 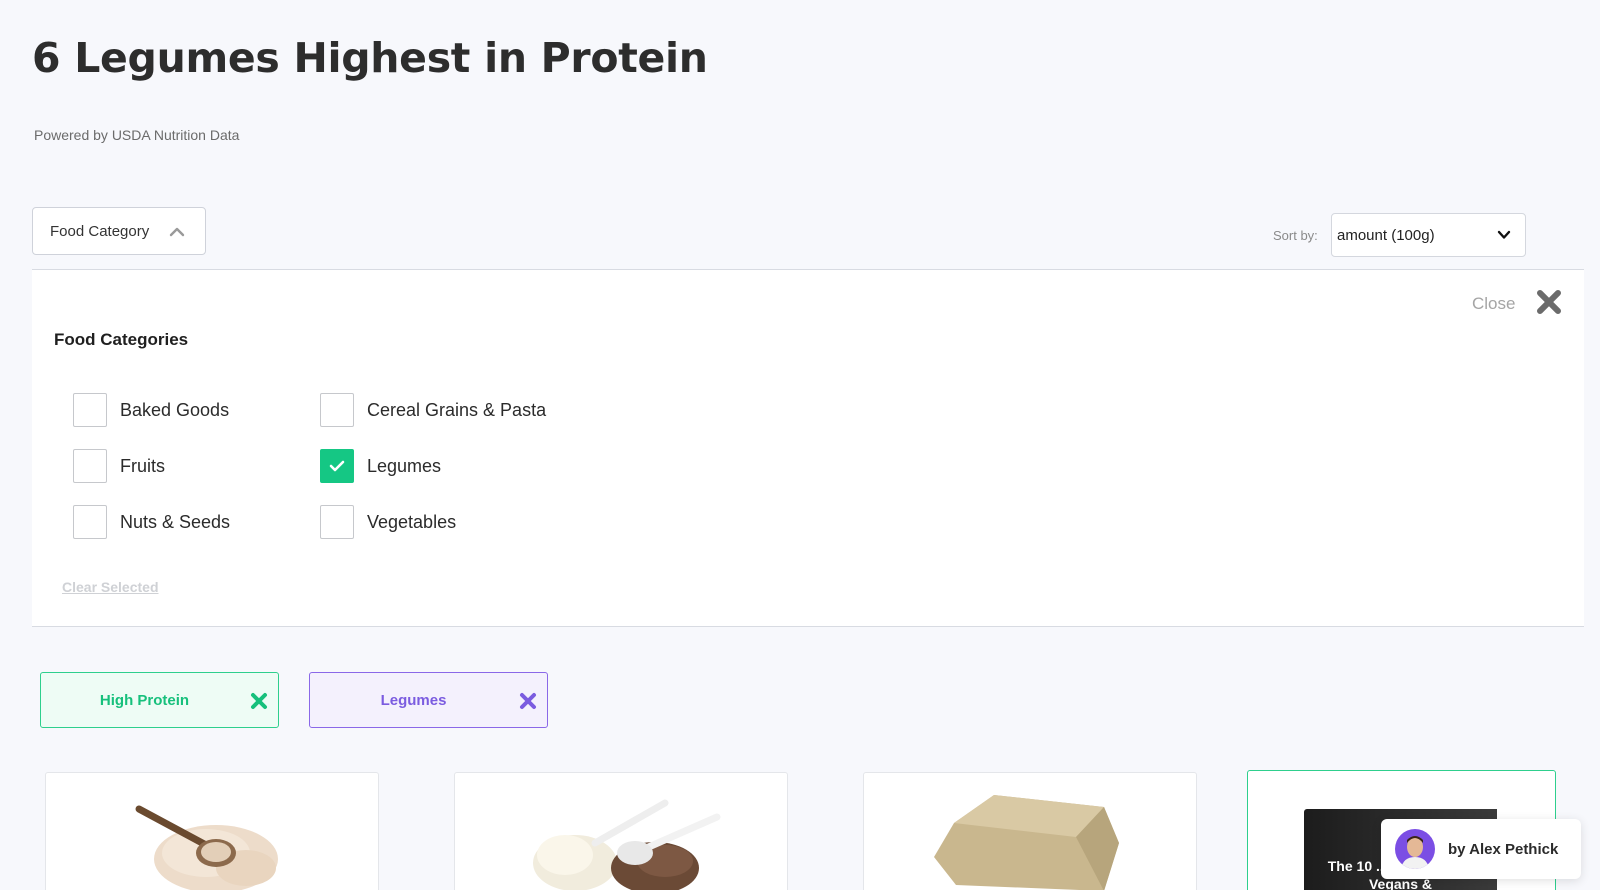 What do you see at coordinates (110, 587) in the screenshot?
I see `clear-selected-link: Clear Selected` at bounding box center [110, 587].